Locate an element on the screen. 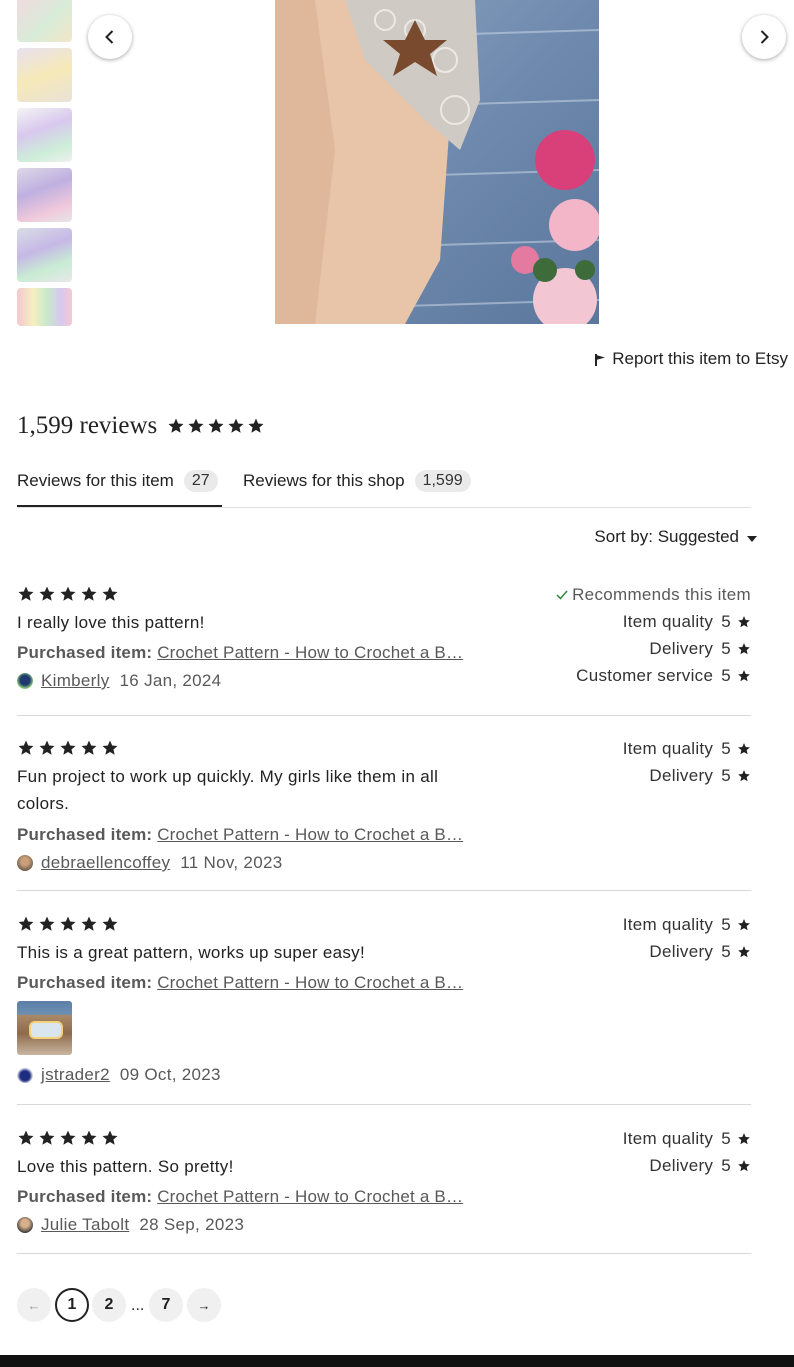  bottom-bar is located at coordinates (397, 1361).